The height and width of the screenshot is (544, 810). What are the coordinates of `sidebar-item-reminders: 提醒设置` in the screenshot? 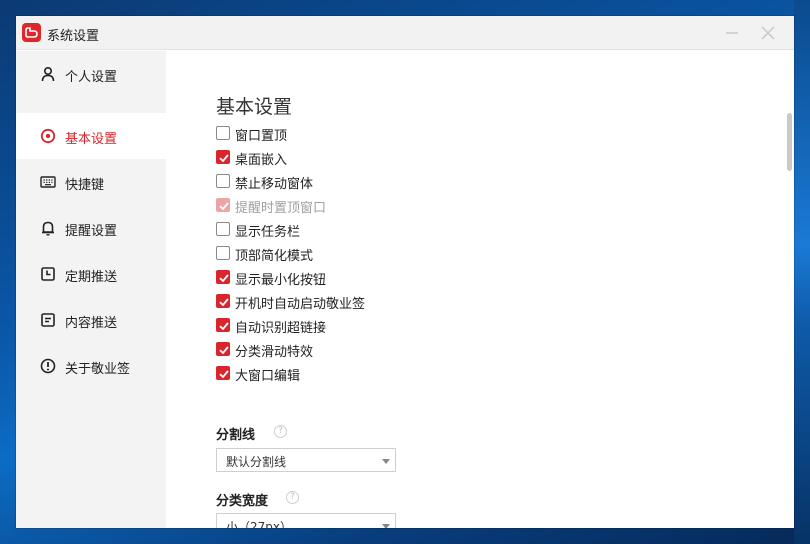 It's located at (91, 228).